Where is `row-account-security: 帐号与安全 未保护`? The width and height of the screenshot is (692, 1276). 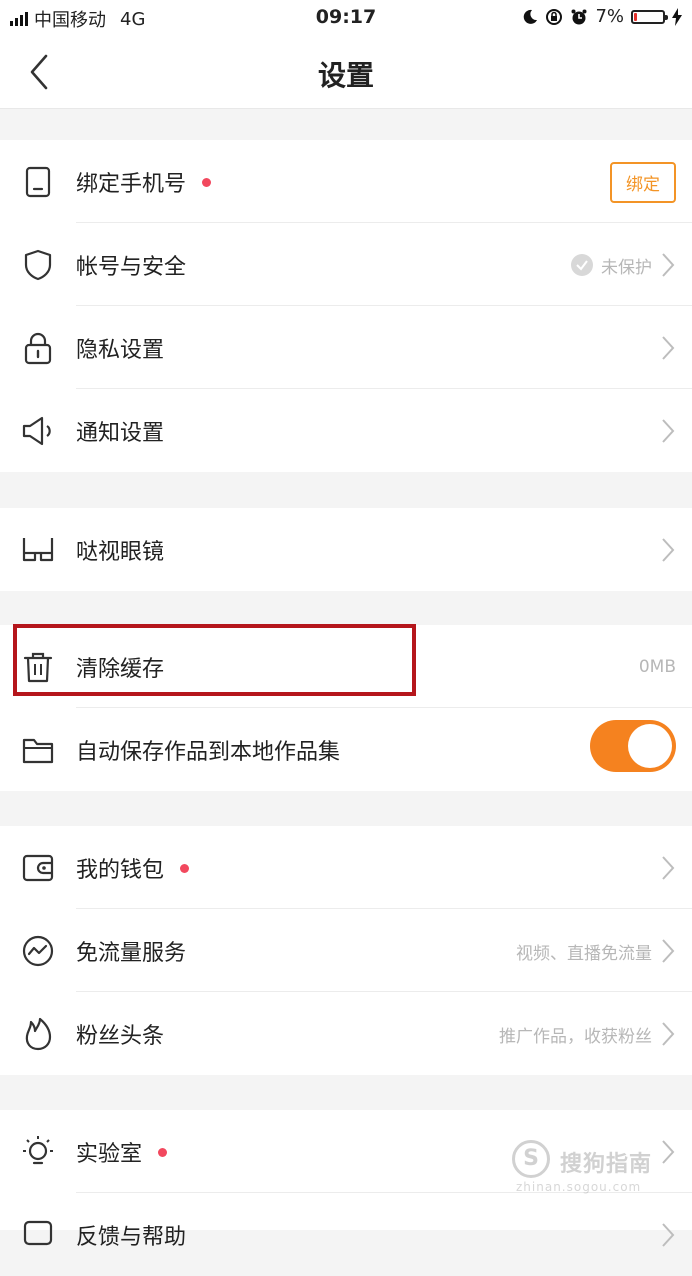 row-account-security: 帐号与安全 未保护 is located at coordinates (346, 264).